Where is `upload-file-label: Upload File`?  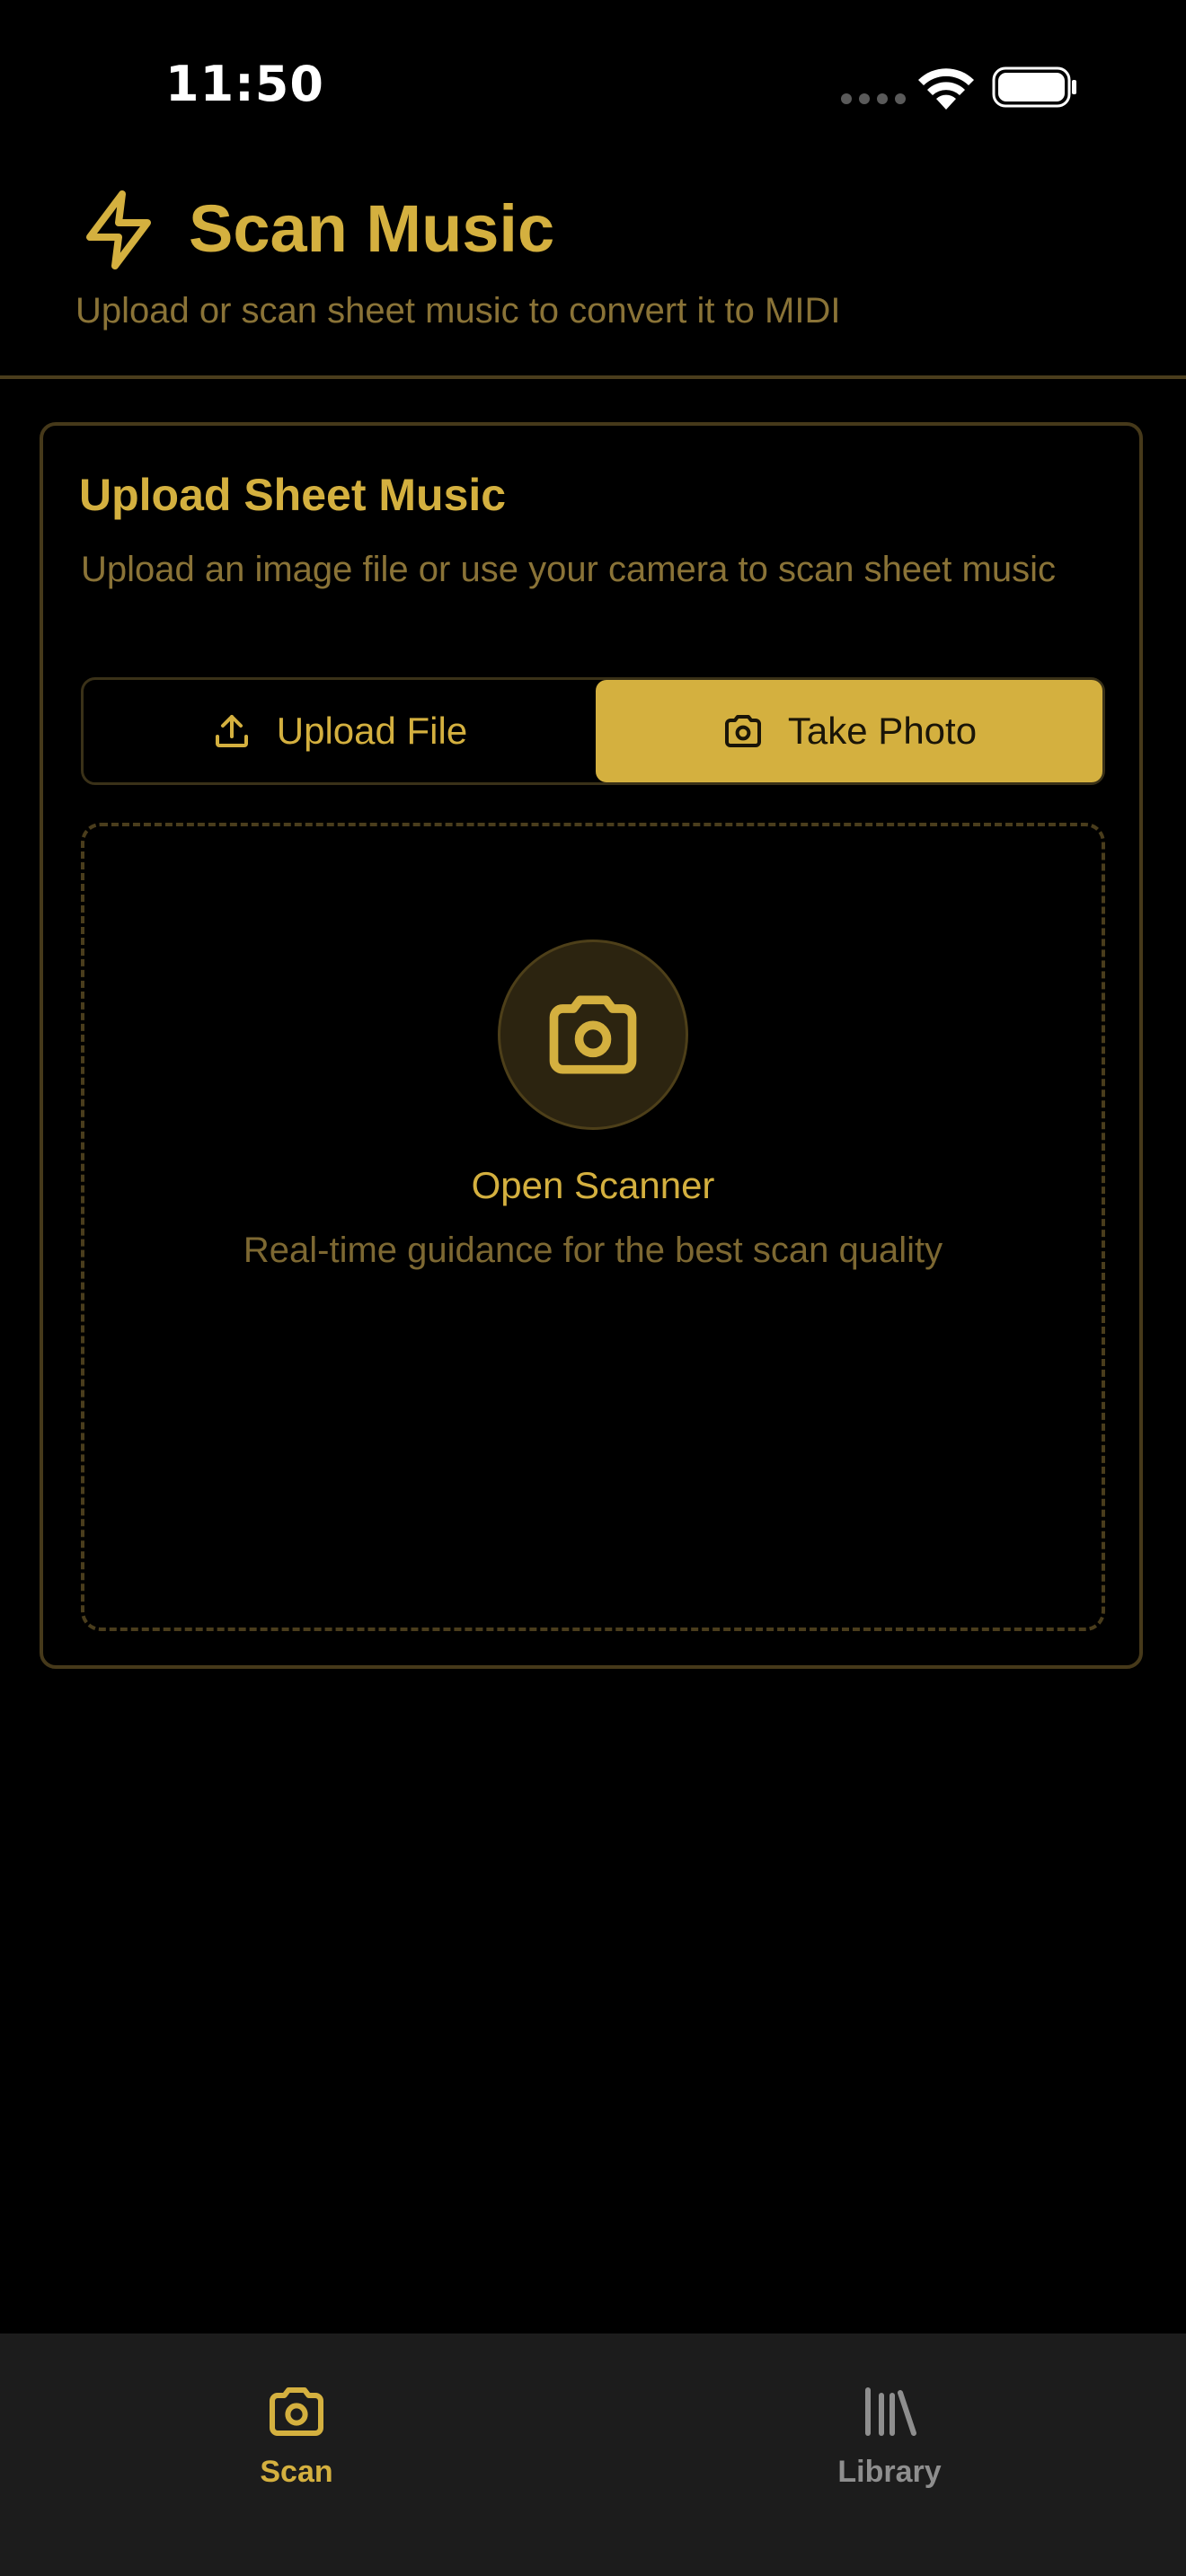
upload-file-label: Upload File is located at coordinates (372, 731).